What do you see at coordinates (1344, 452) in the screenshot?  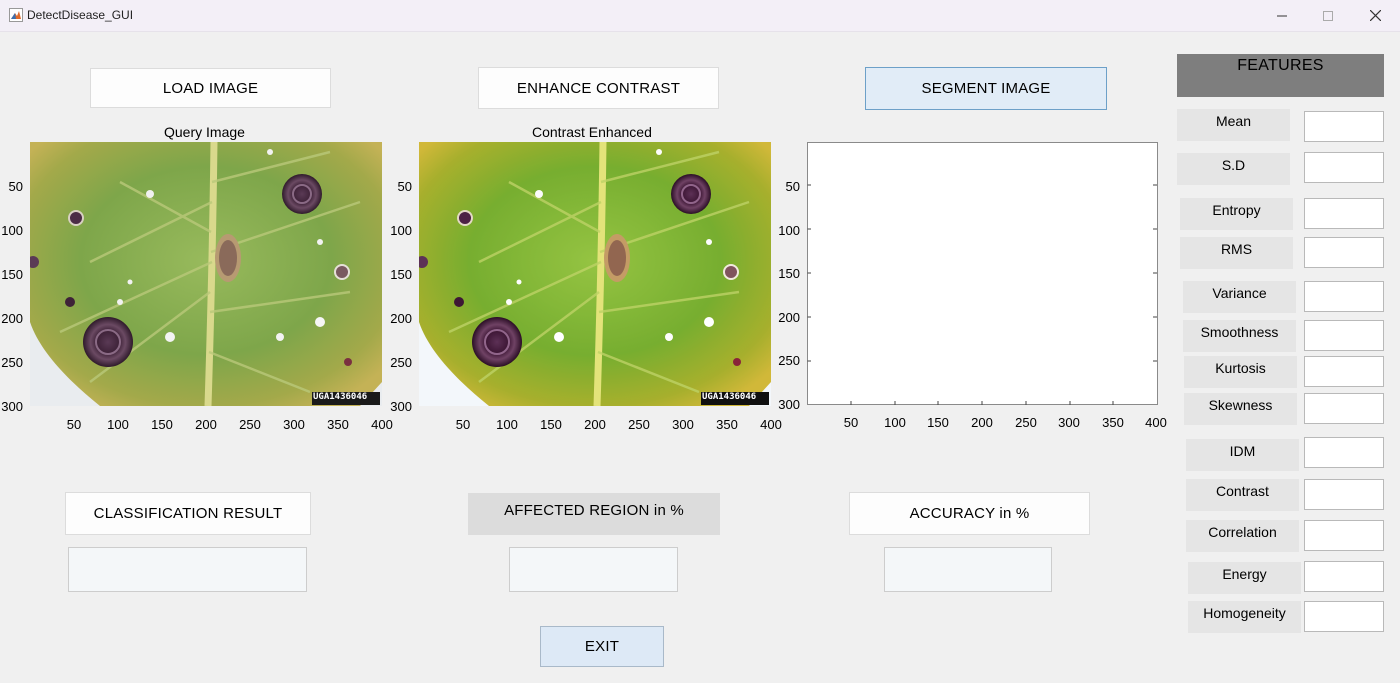 I see `idm-field` at bounding box center [1344, 452].